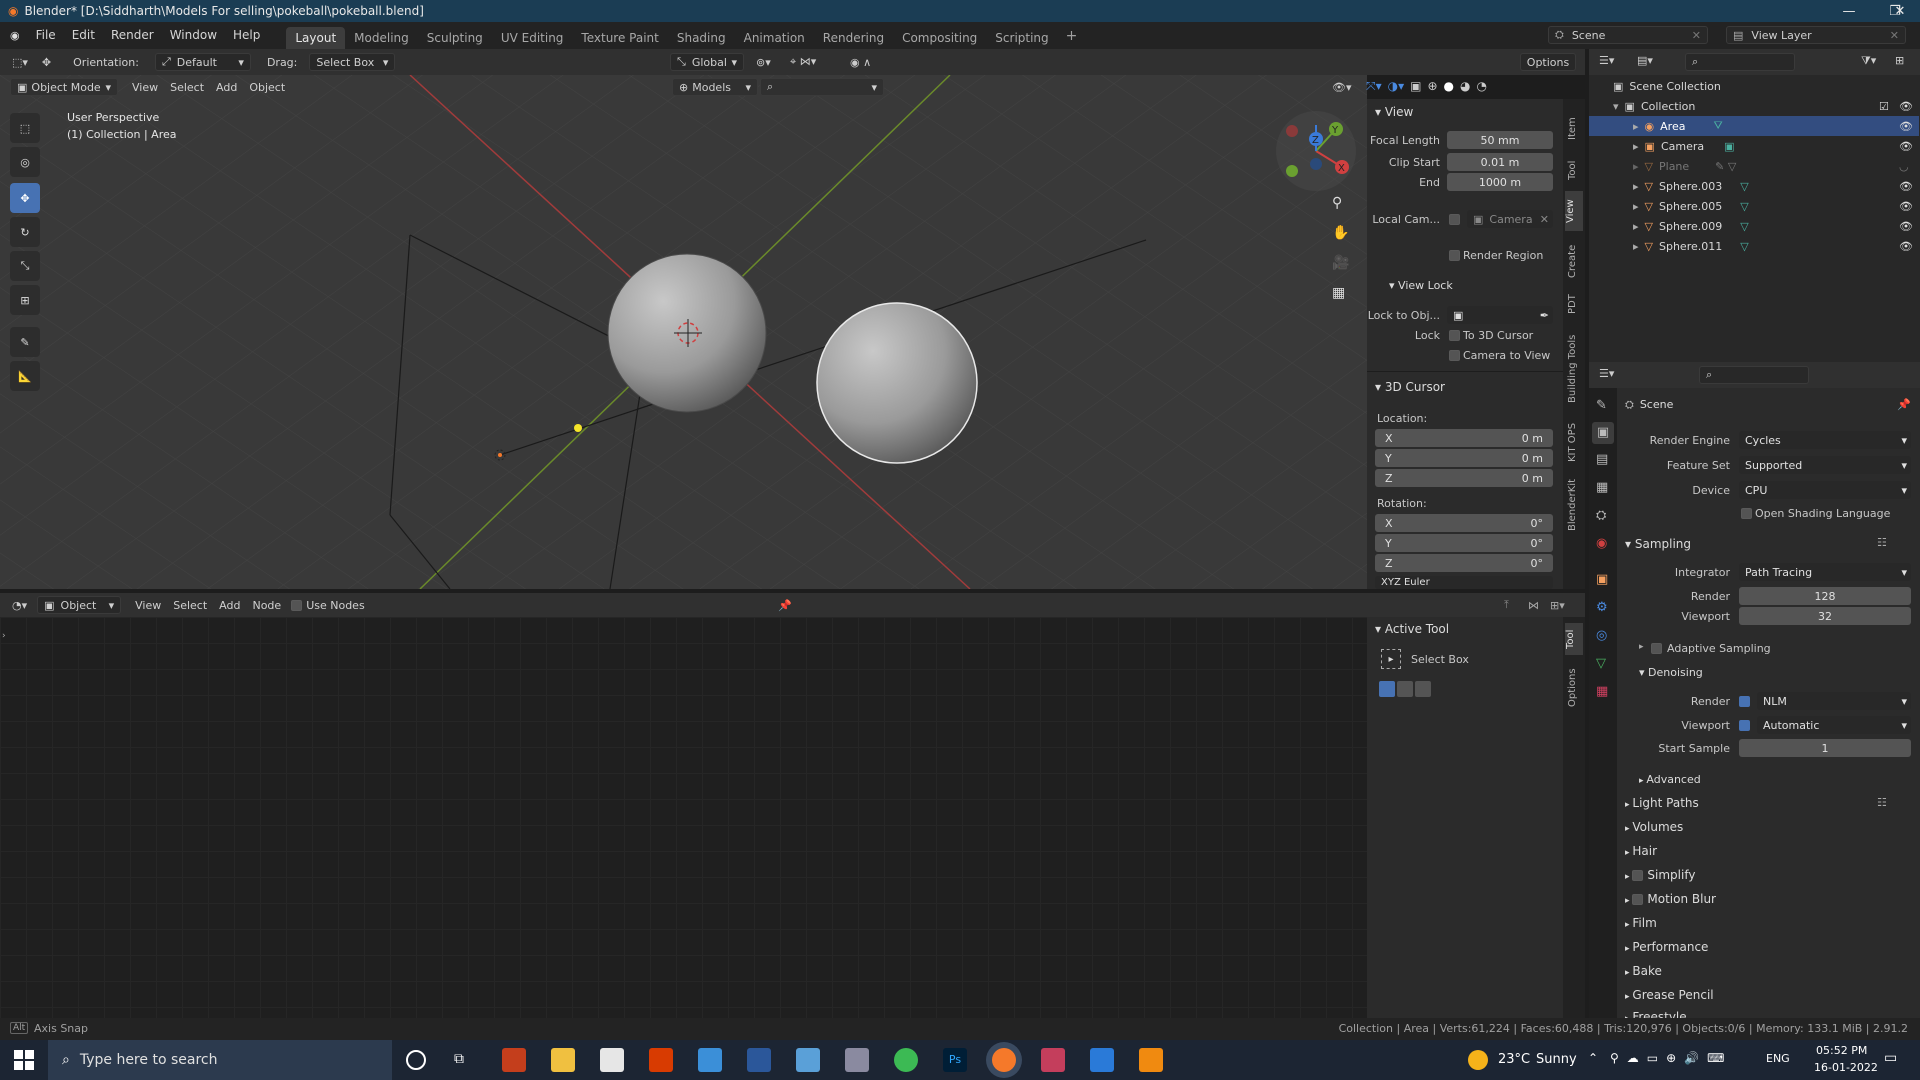 The image size is (1920, 1080). What do you see at coordinates (1638, 875) in the screenshot?
I see `simplify-checkbox` at bounding box center [1638, 875].